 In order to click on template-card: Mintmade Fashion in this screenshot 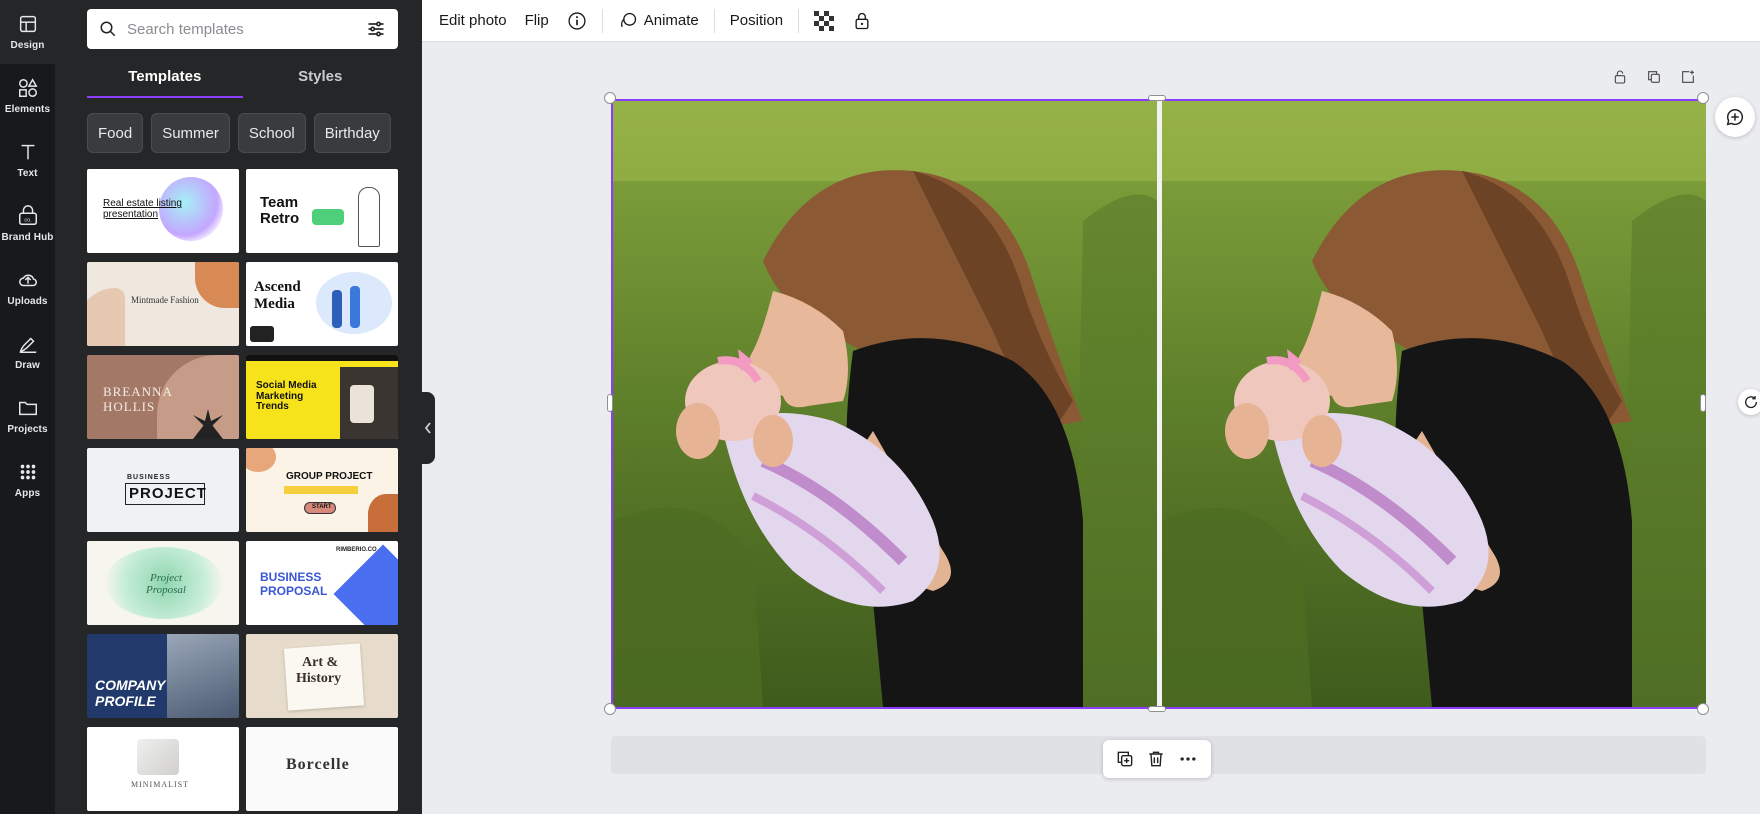, I will do `click(163, 304)`.